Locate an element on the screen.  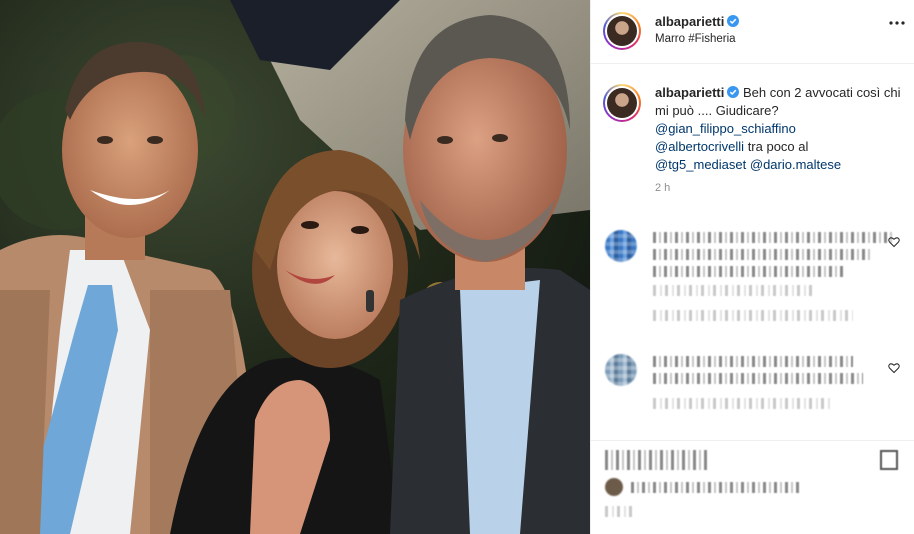
author-avatar is located at coordinates (622, 31).